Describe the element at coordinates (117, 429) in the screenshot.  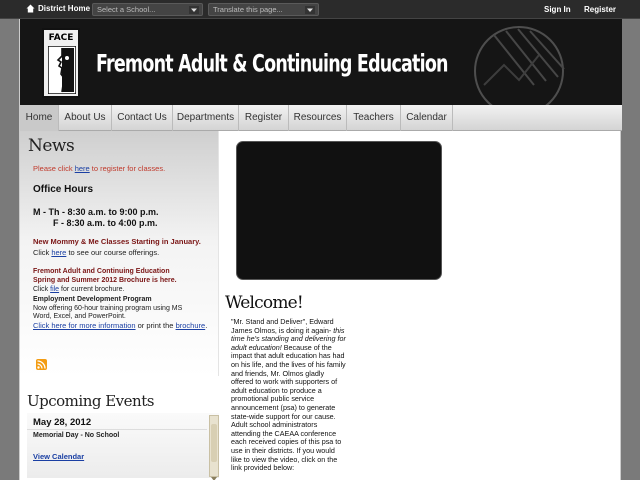
I see `event-divider` at that location.